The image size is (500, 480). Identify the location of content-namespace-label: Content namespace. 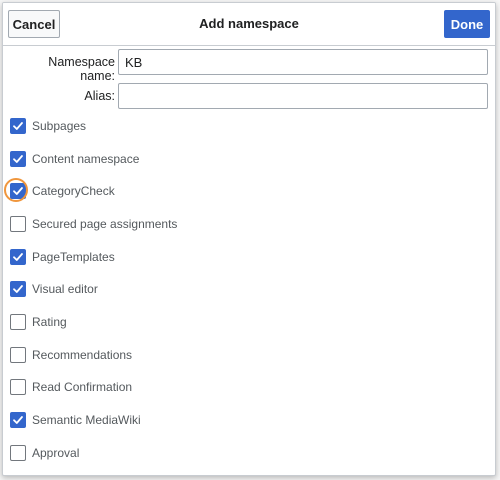
(86, 159).